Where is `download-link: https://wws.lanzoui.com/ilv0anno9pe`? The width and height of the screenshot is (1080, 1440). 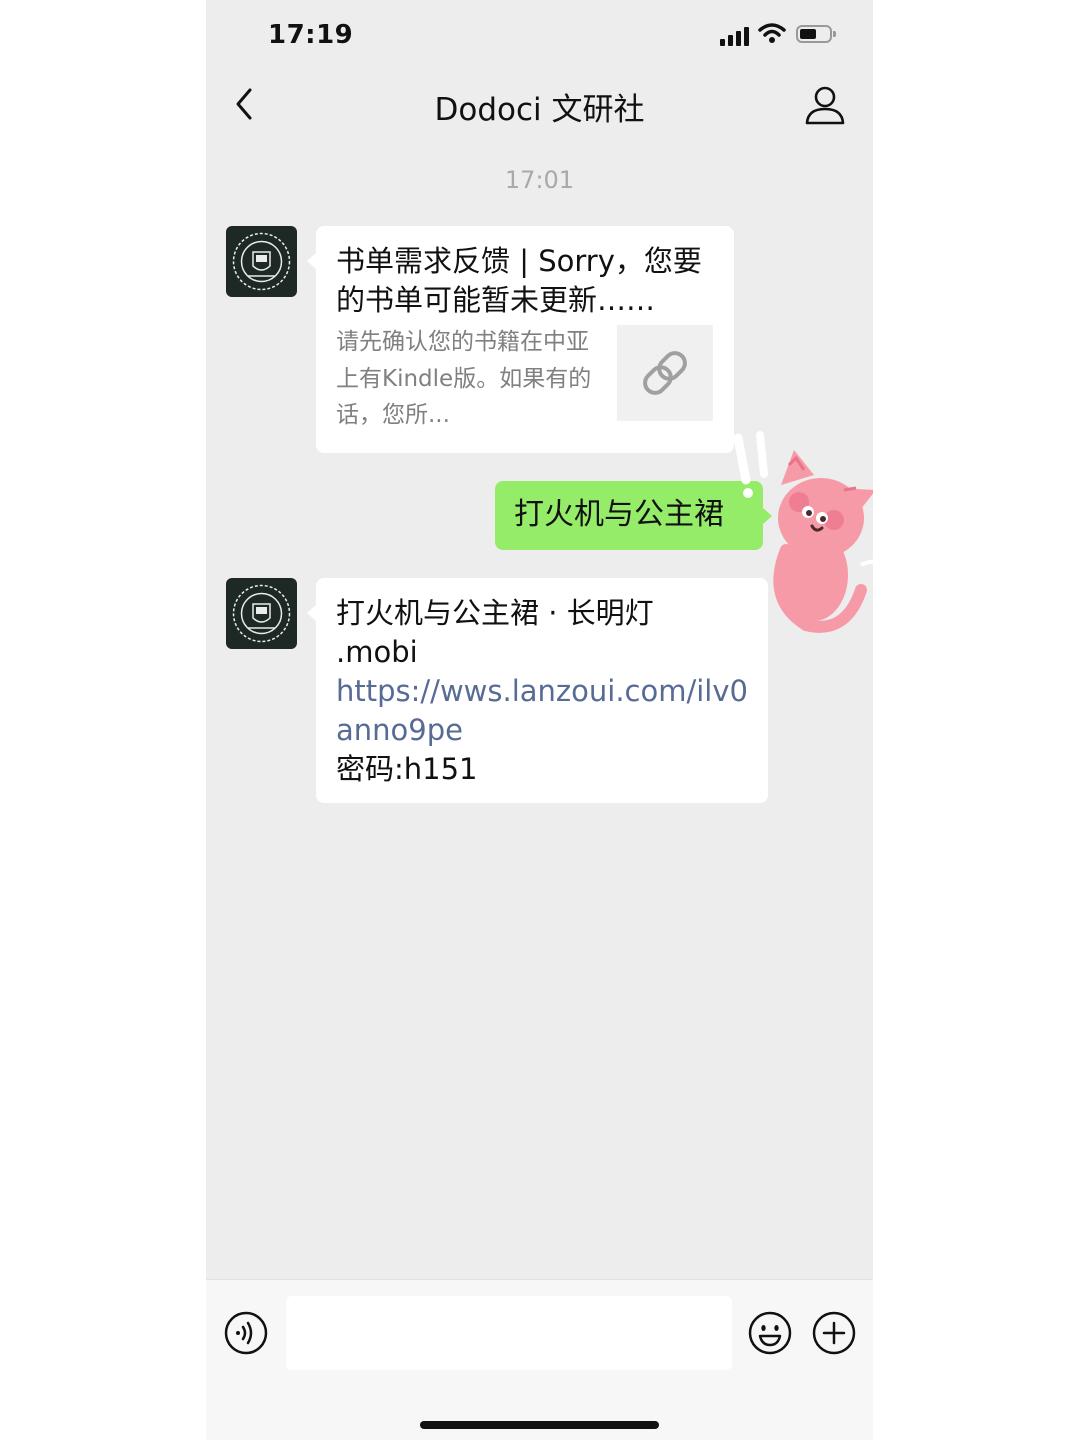
download-link: https://wws.lanzoui.com/ilv0anno9pe is located at coordinates (546, 711).